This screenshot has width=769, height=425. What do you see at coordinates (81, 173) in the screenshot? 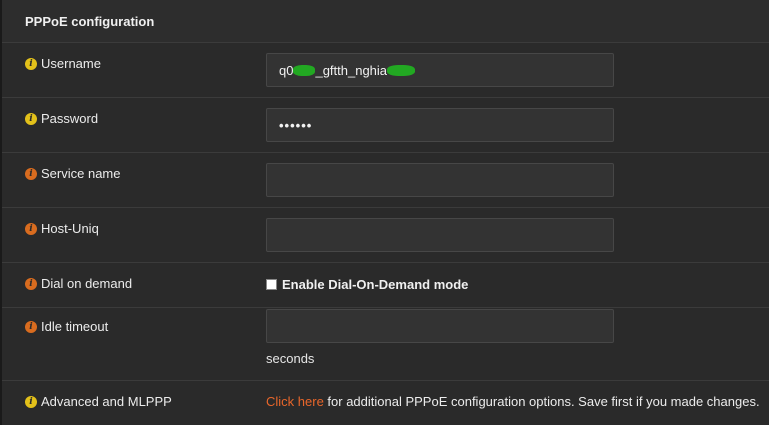
I see `service-name-label: Service name` at bounding box center [81, 173].